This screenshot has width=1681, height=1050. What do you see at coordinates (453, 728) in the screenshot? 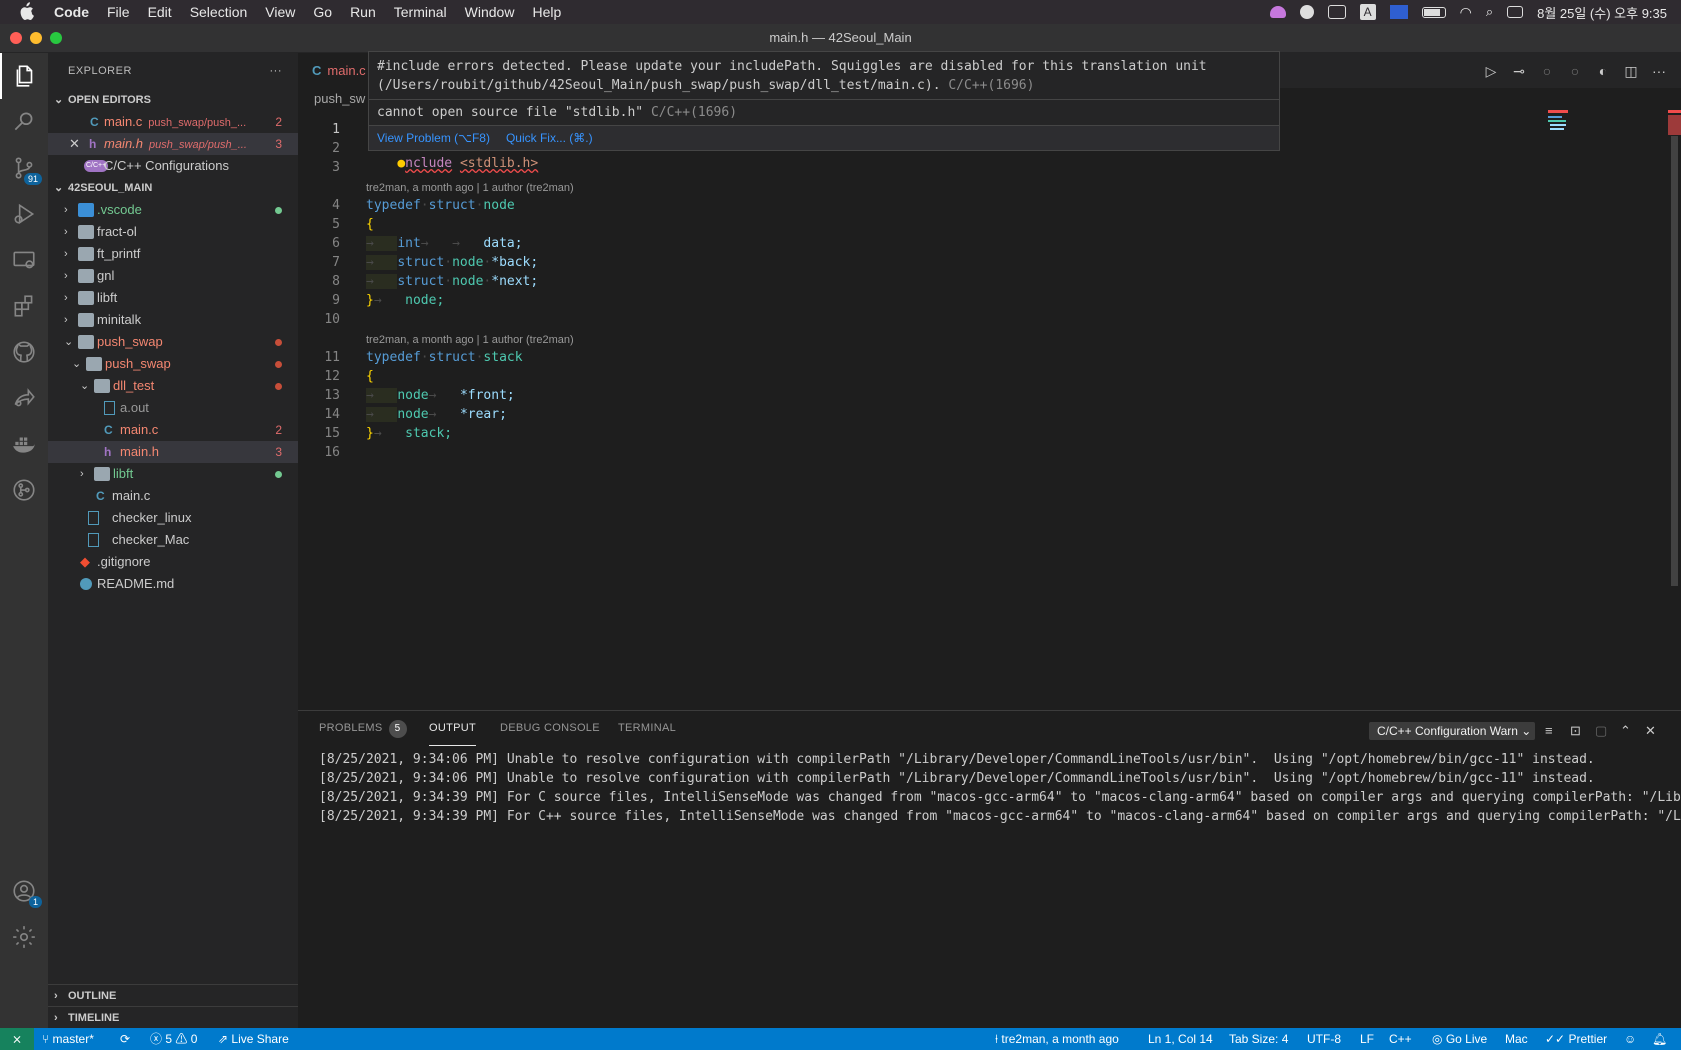
I see `tab-output: OUTPUT` at bounding box center [453, 728].